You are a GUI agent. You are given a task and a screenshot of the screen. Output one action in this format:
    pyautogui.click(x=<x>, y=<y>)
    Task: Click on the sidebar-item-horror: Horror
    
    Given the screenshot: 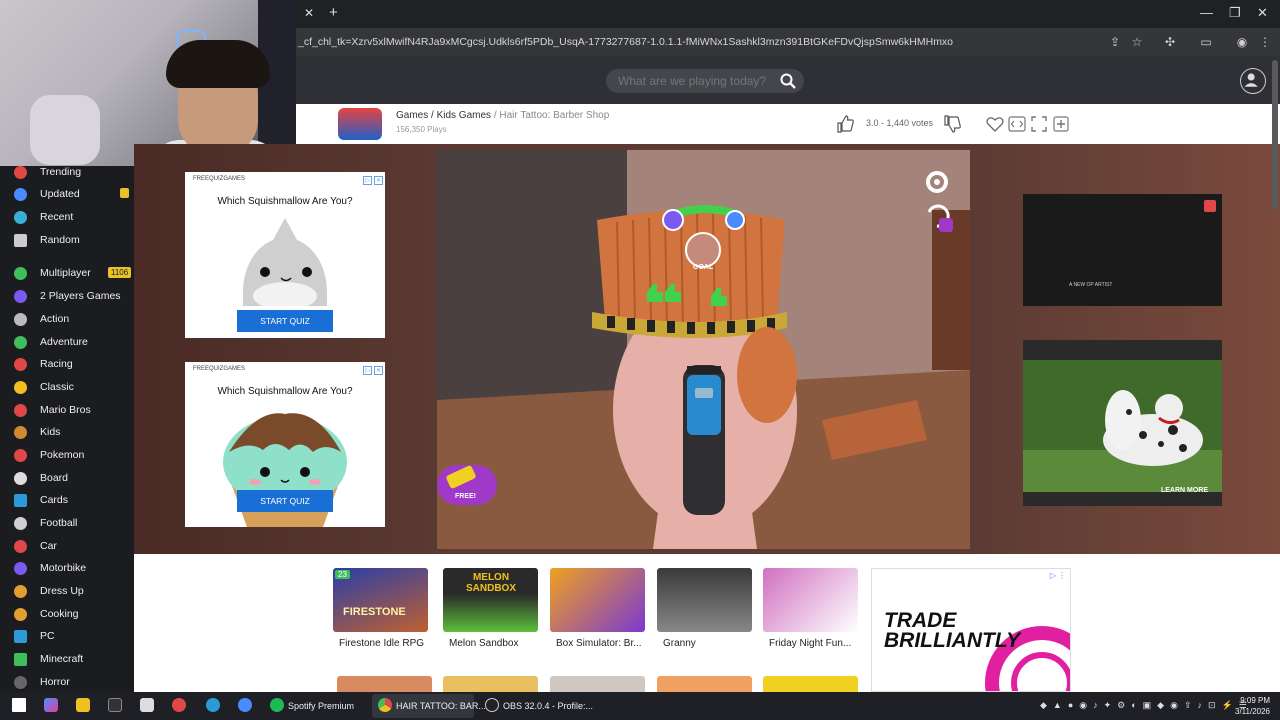 What is the action you would take?
    pyautogui.click(x=67, y=683)
    